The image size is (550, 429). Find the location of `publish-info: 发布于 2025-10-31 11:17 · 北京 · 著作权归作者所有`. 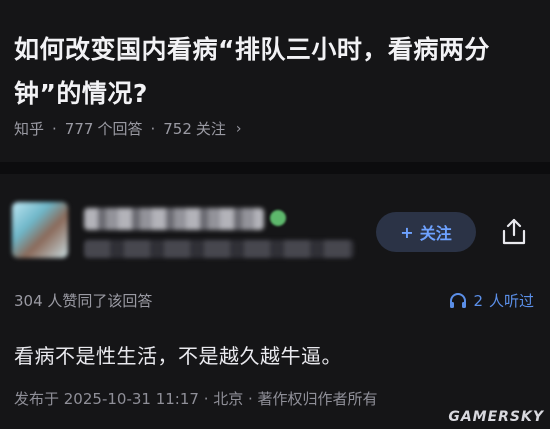

publish-info: 发布于 2025-10-31 11:17 · 北京 · 著作权归作者所有 is located at coordinates (196, 399).